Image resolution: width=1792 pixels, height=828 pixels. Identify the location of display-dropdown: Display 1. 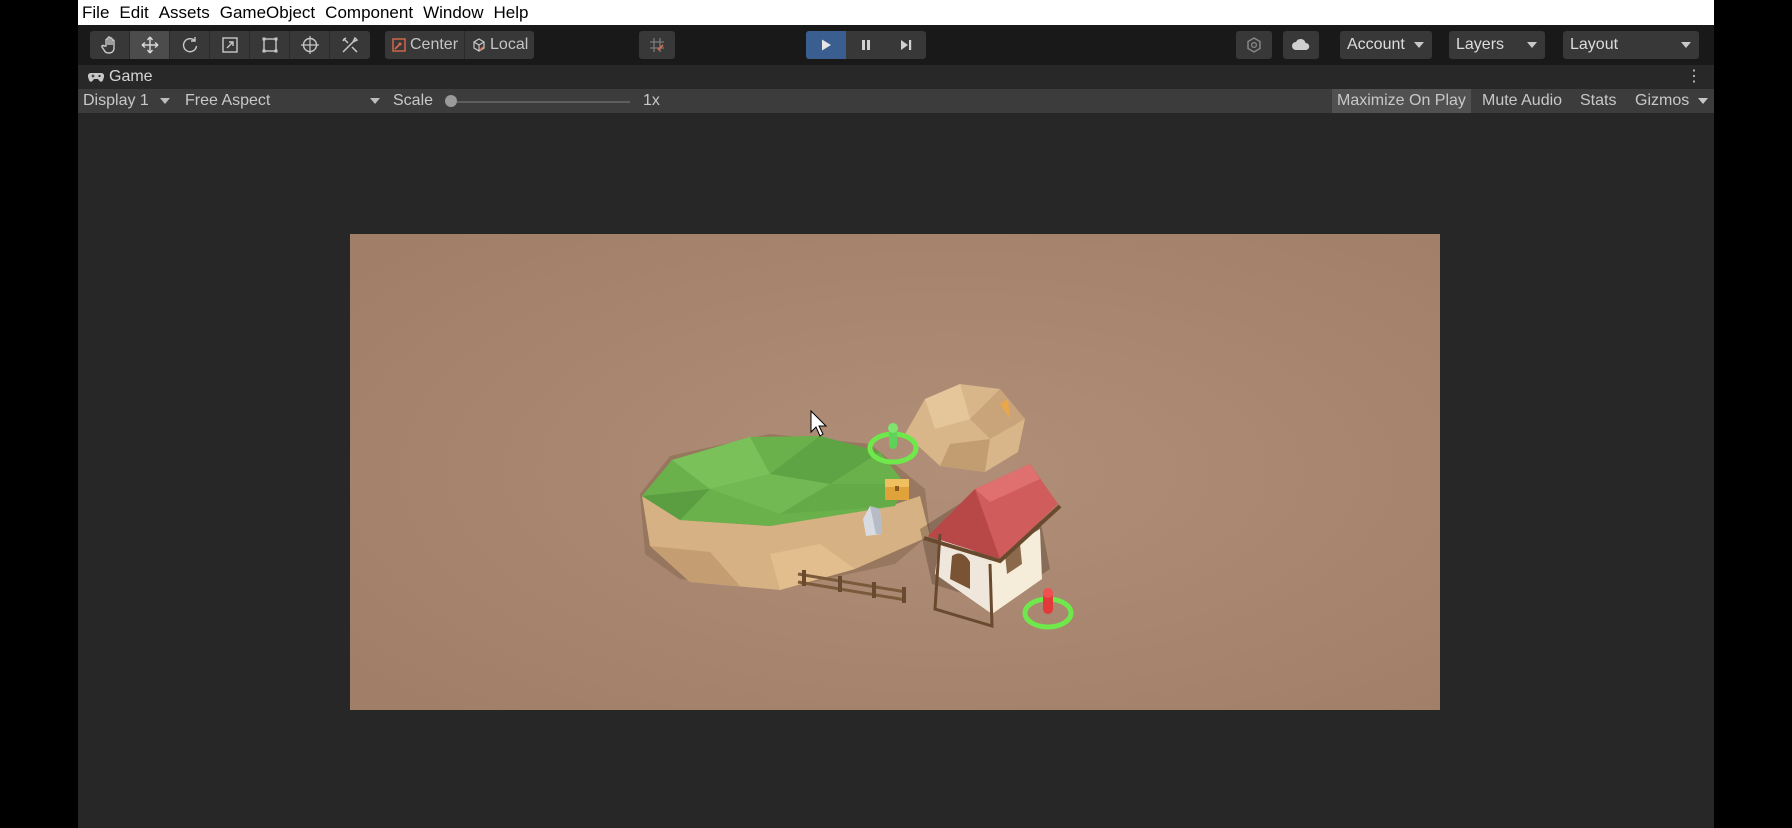
(127, 101).